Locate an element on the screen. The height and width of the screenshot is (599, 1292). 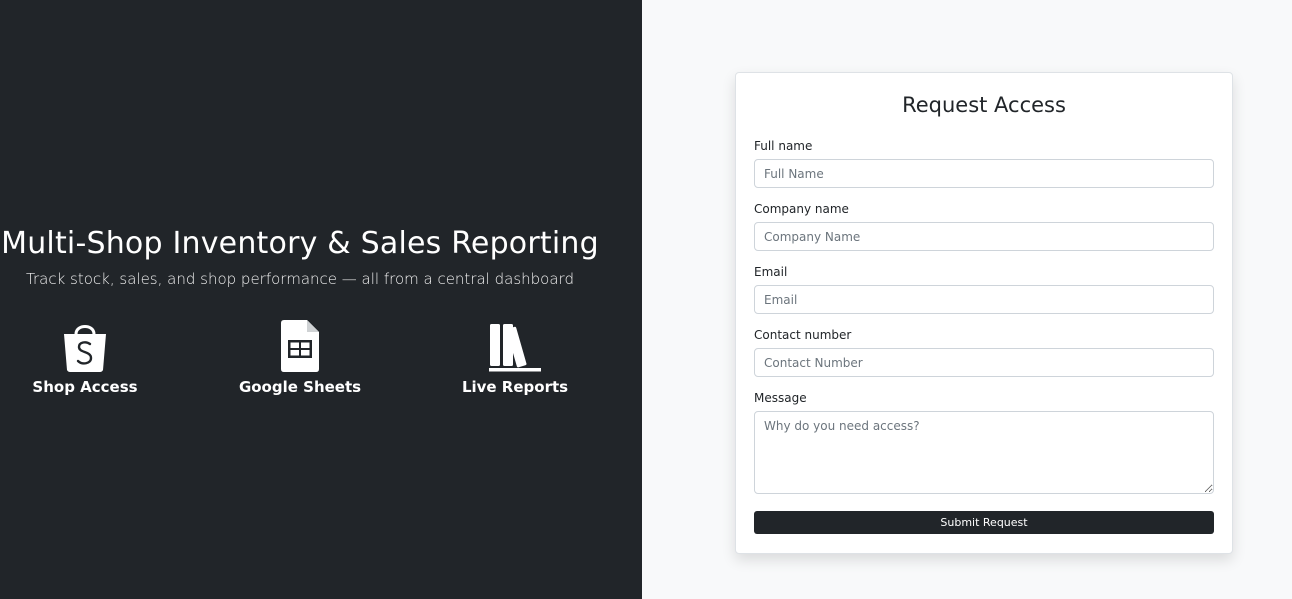
feature-label: Shop Access is located at coordinates (85, 387).